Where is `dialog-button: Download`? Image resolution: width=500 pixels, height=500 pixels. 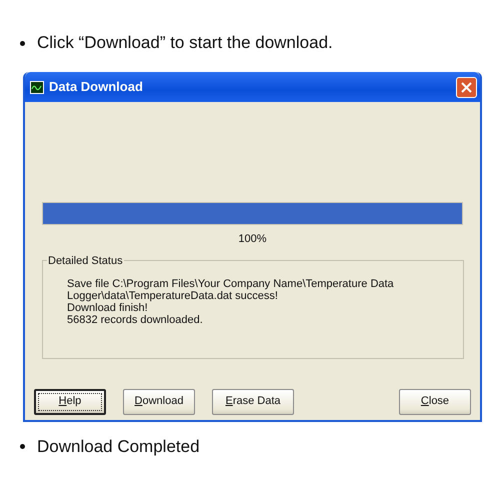 dialog-button: Download is located at coordinates (159, 401).